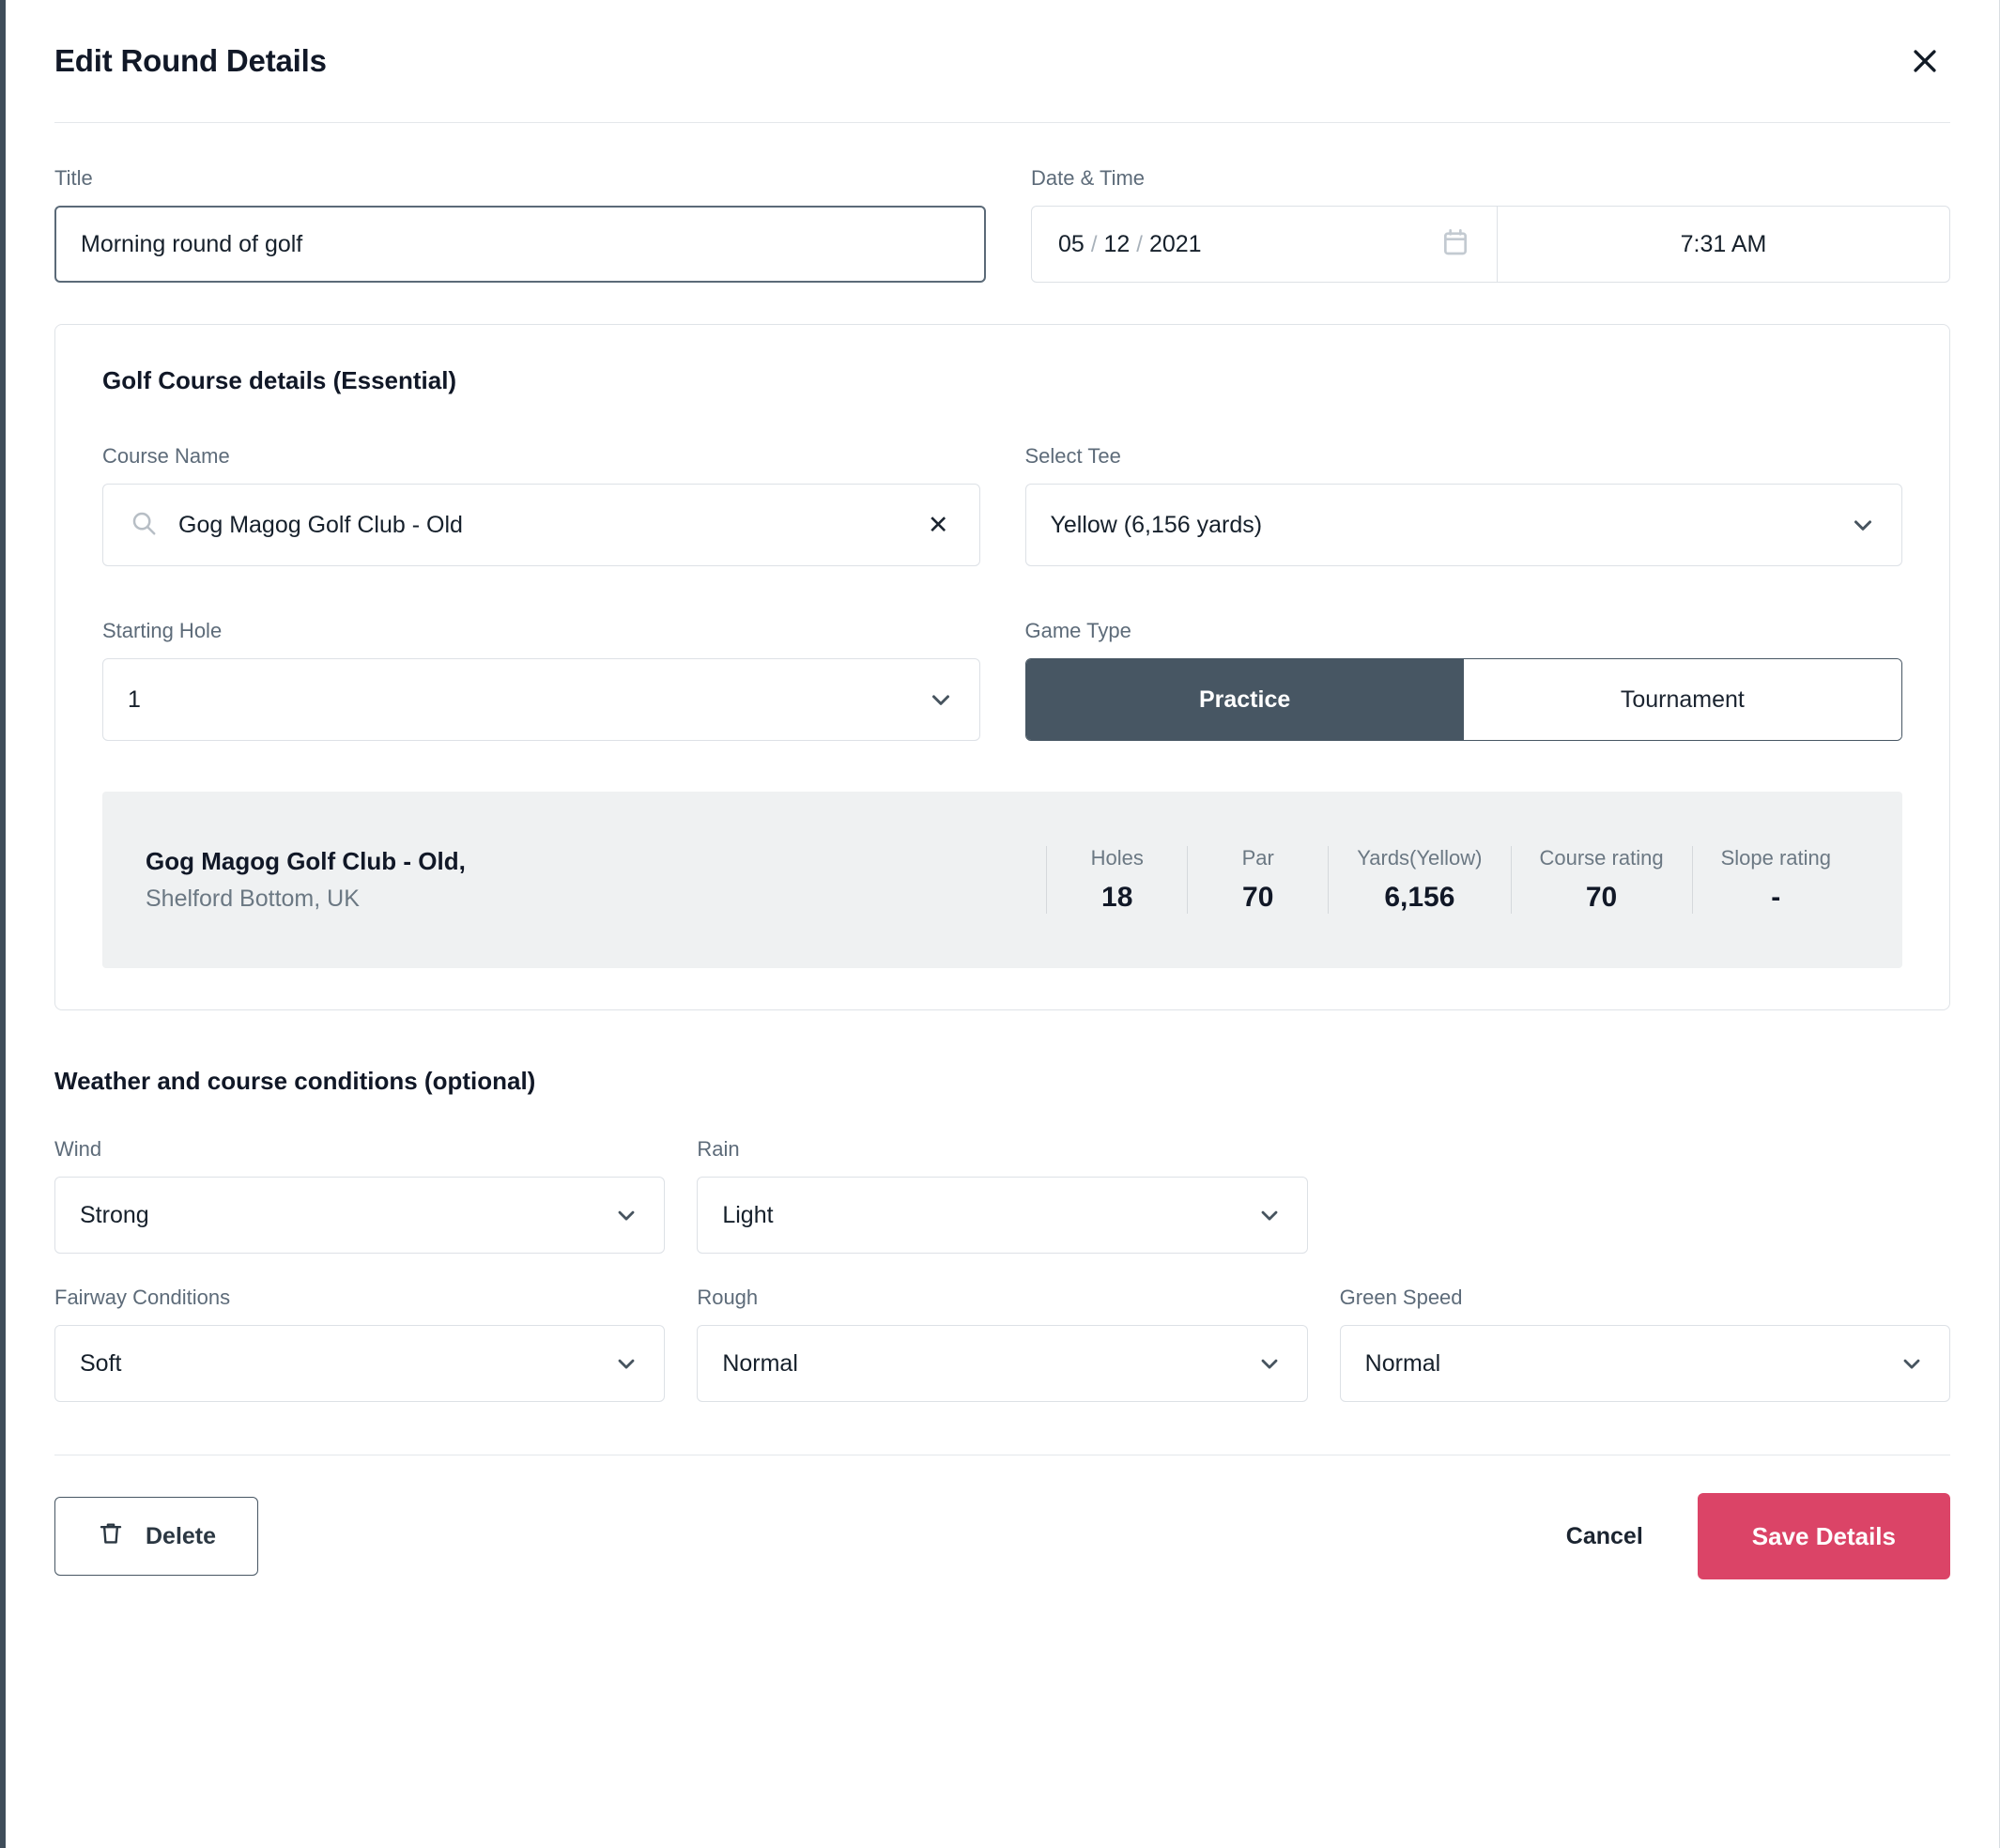 The width and height of the screenshot is (2000, 1848). Describe the element at coordinates (1265, 244) in the screenshot. I see `date-input: 05 / 12 / 2021` at that location.